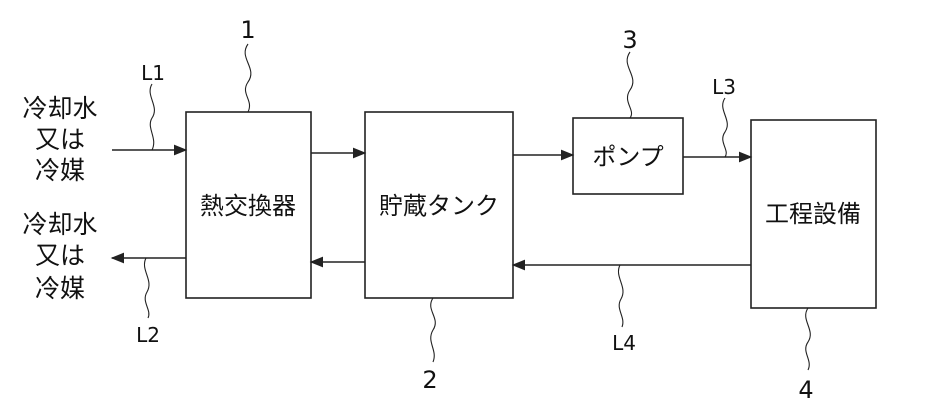  What do you see at coordinates (247, 30) in the screenshot?
I see `number-1: 1` at bounding box center [247, 30].